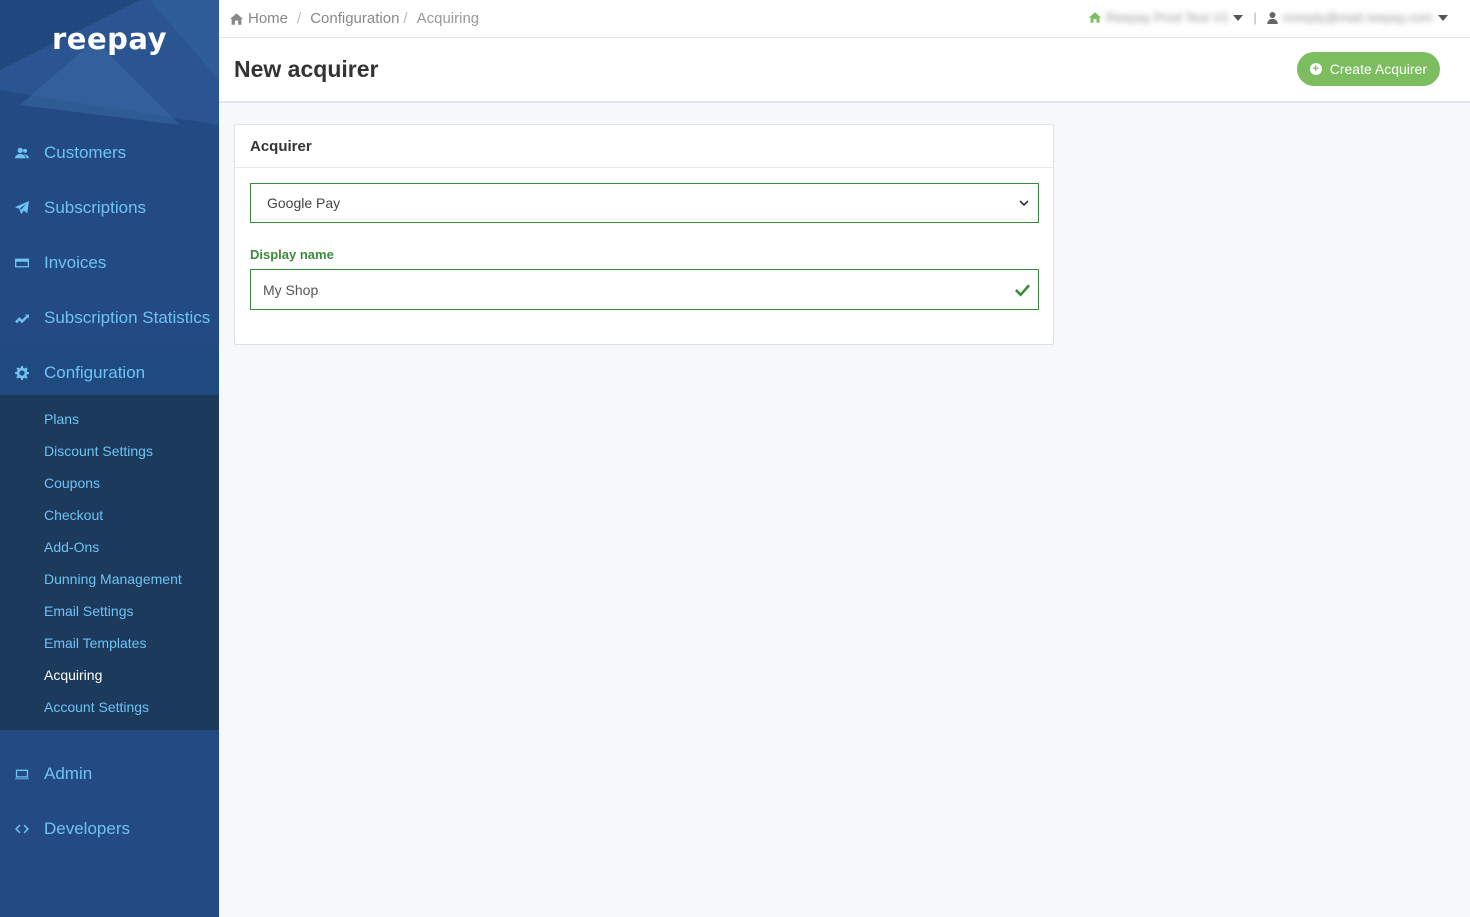 This screenshot has height=917, width=1470. I want to click on chart-line-icon, so click(22, 318).